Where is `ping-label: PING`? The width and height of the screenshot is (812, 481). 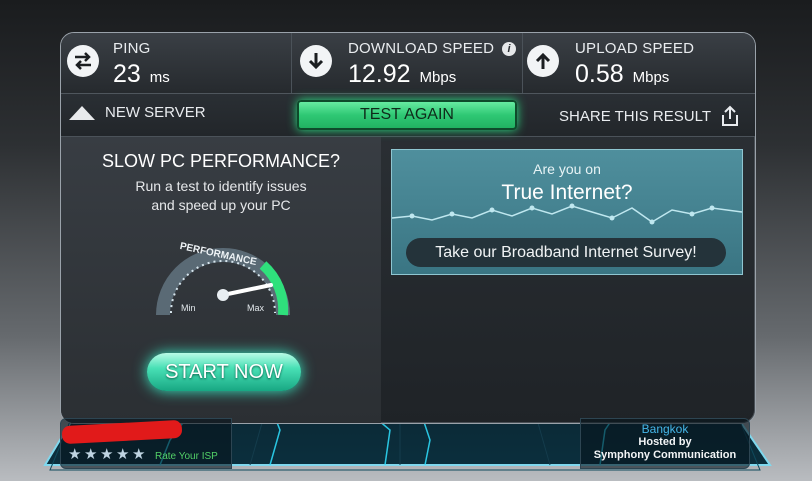 ping-label: PING is located at coordinates (132, 48).